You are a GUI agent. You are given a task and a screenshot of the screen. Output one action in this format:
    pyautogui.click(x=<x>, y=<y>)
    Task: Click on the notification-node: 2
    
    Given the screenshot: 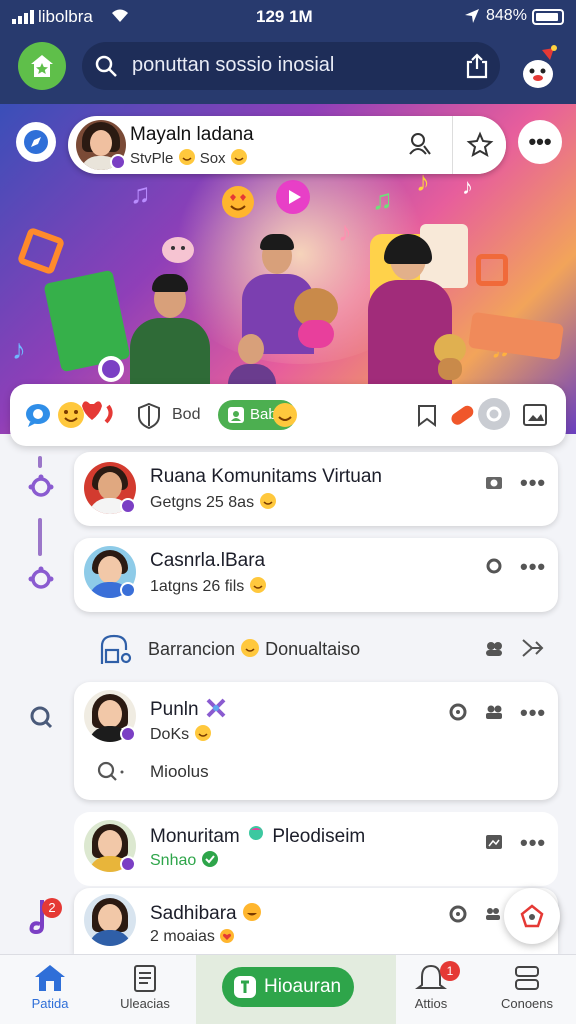 What is the action you would take?
    pyautogui.click(x=45, y=918)
    